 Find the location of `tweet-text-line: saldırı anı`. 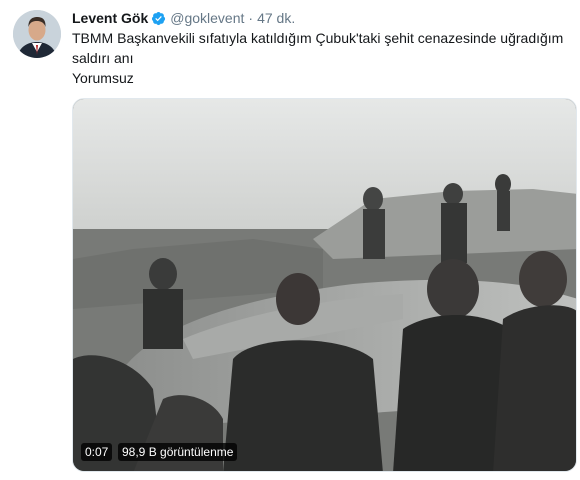

tweet-text-line: saldırı anı is located at coordinates (103, 58).